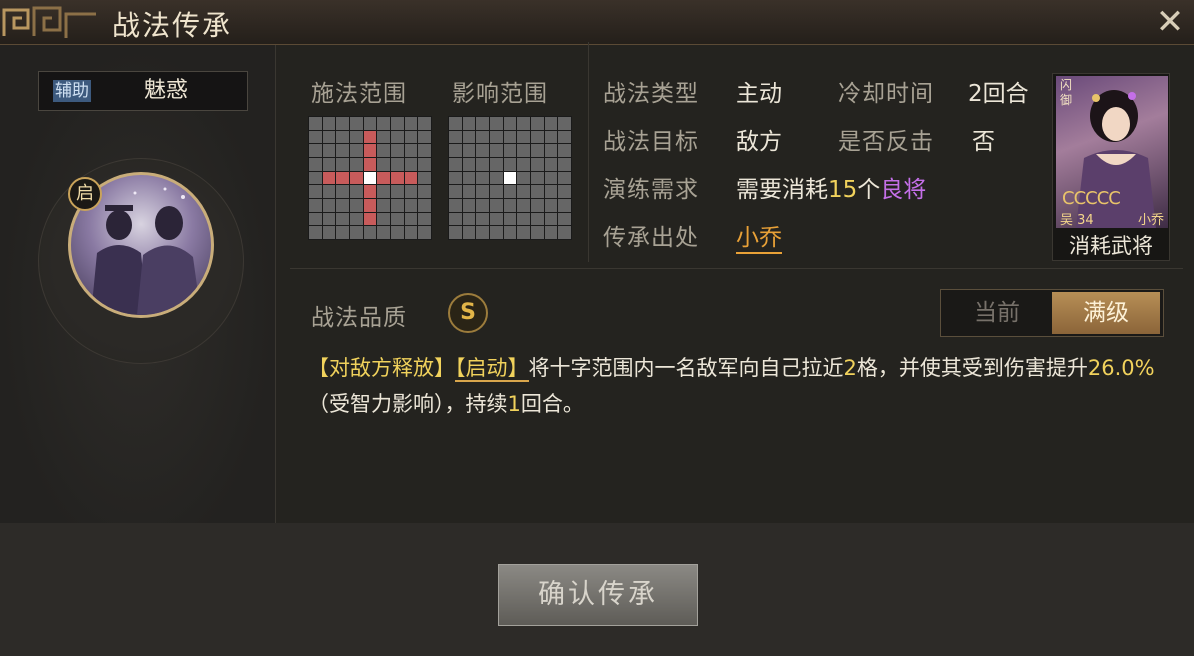 Image resolution: width=1194 pixels, height=656 pixels. What do you see at coordinates (759, 142) in the screenshot?
I see `skill-target-value: 敌方` at bounding box center [759, 142].